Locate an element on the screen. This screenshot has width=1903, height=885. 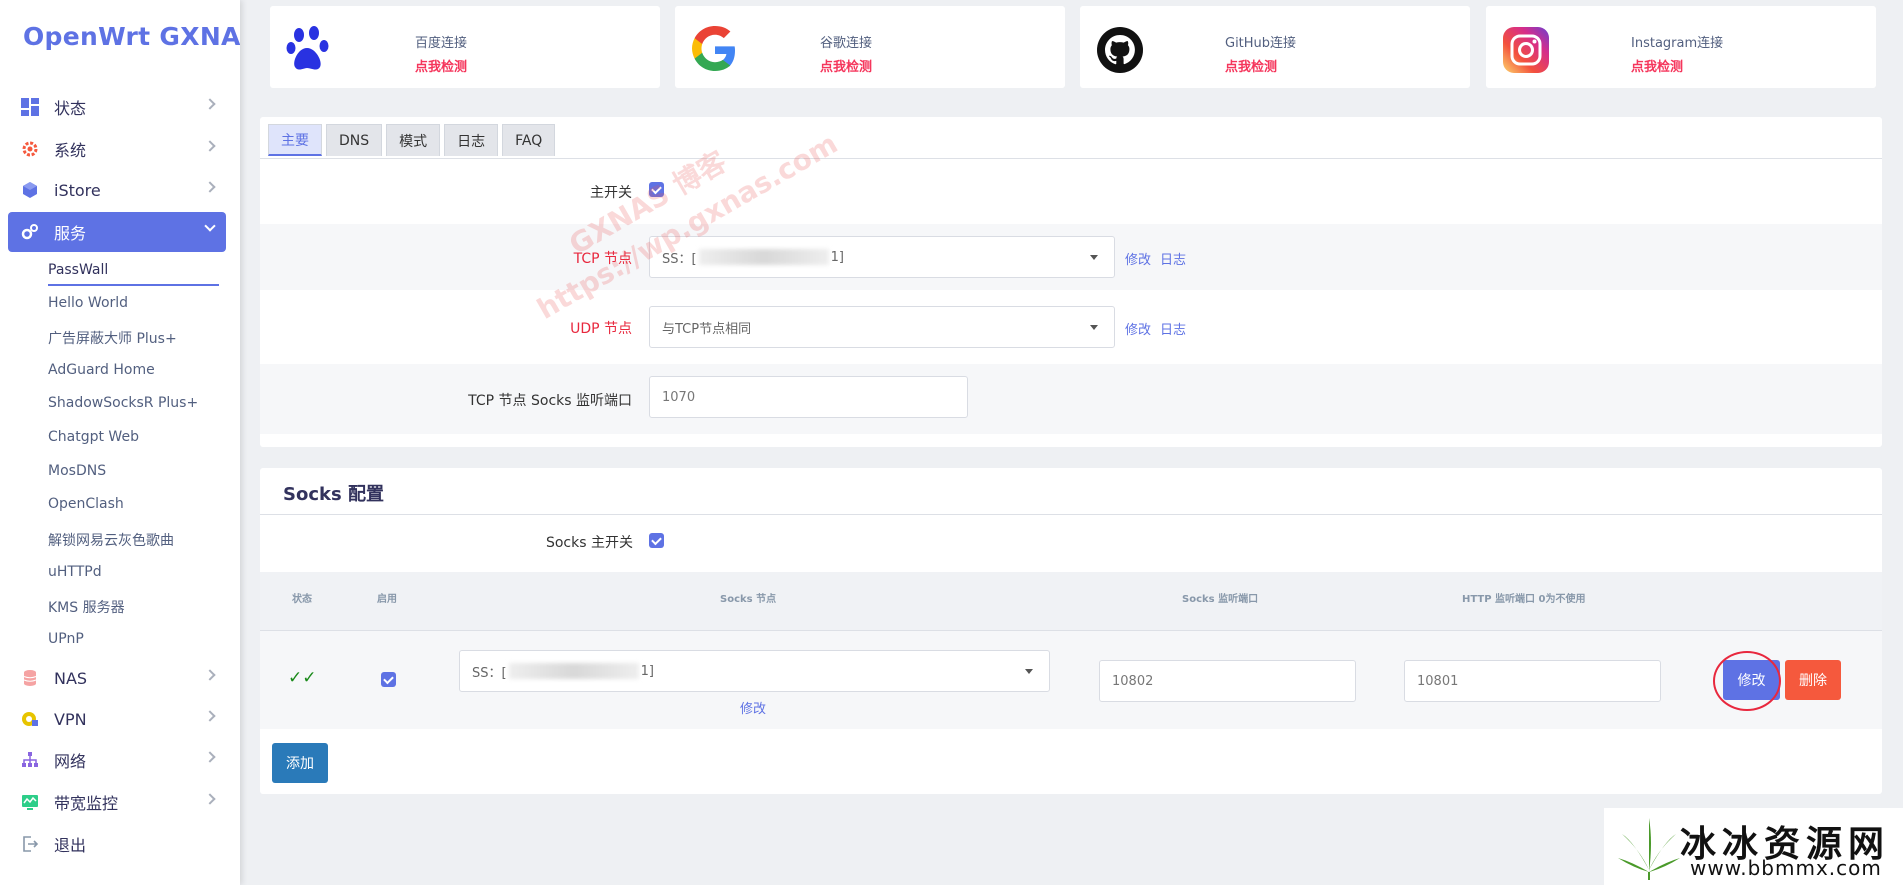
sidebar-subitem-passwall: PassWall is located at coordinates (133, 274).